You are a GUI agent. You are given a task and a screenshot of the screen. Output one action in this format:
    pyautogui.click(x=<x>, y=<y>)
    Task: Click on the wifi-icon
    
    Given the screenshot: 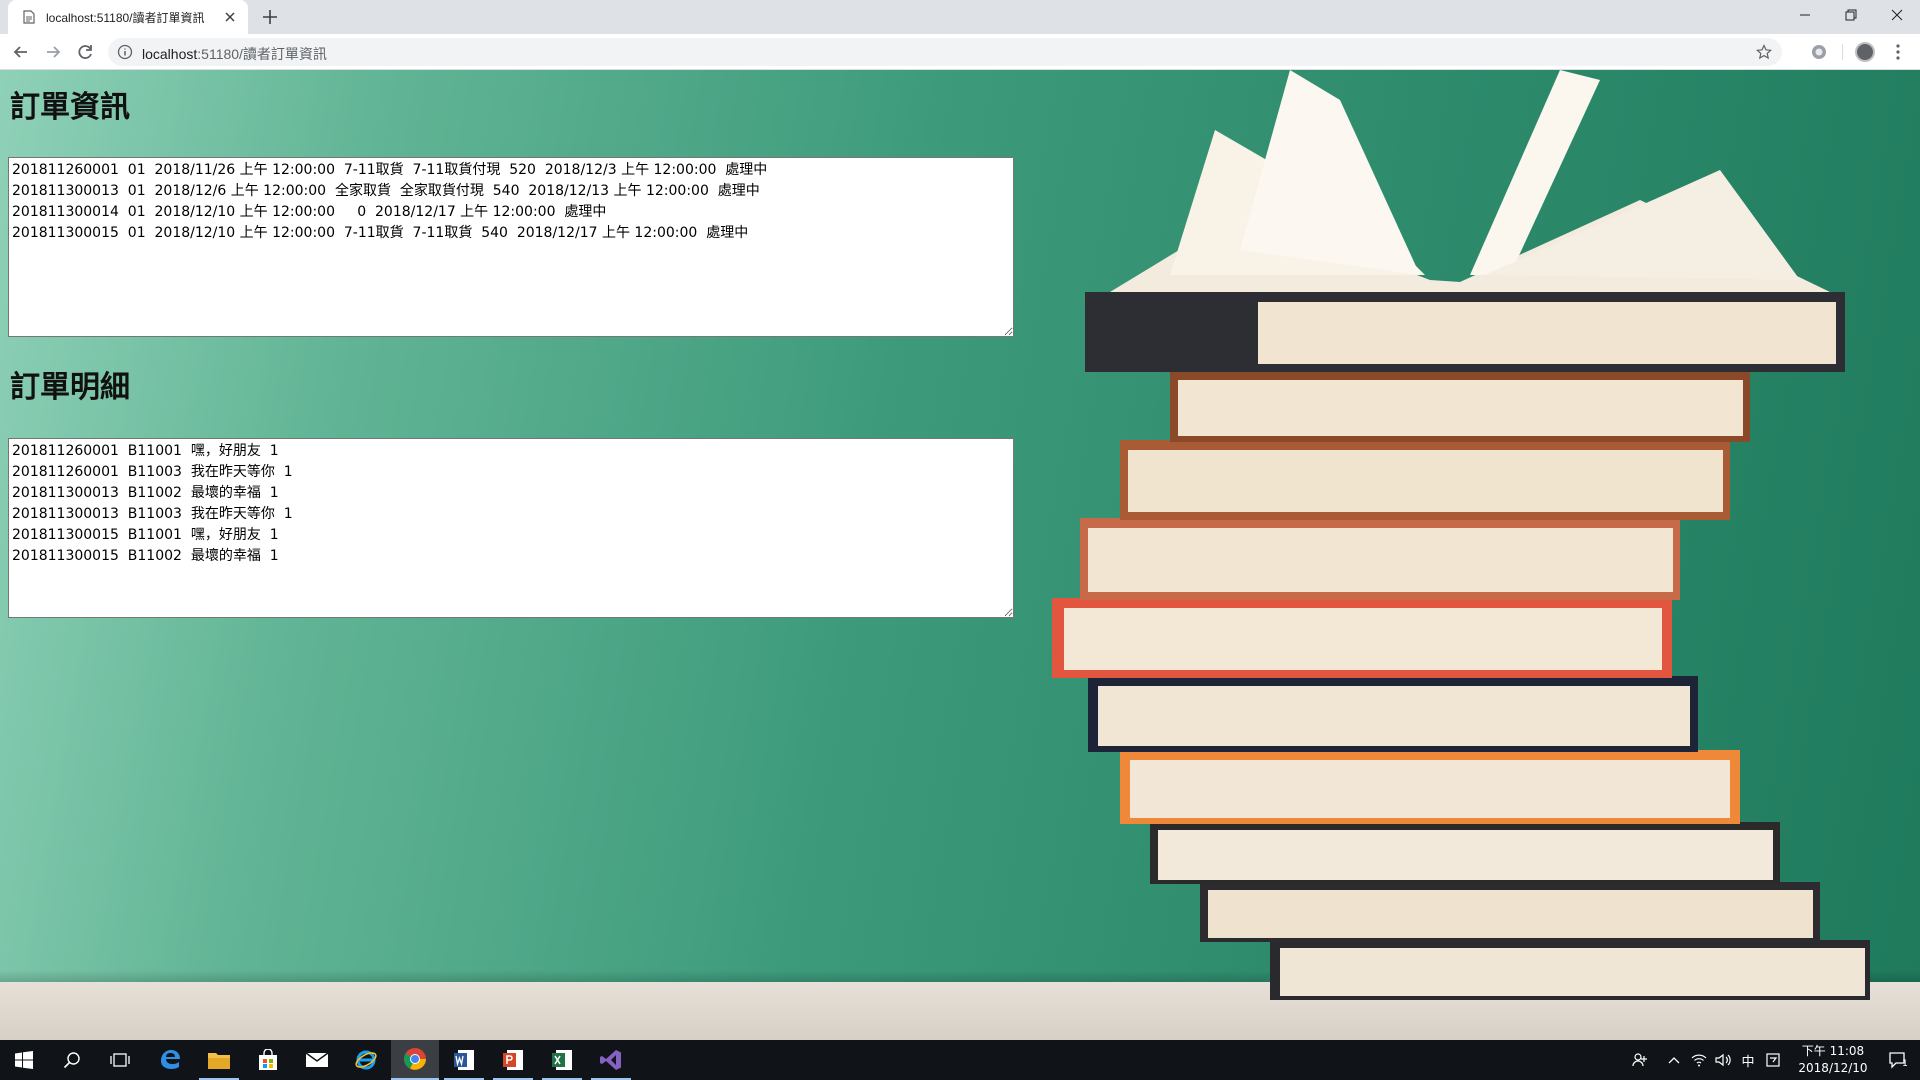 What is the action you would take?
    pyautogui.click(x=1699, y=1060)
    